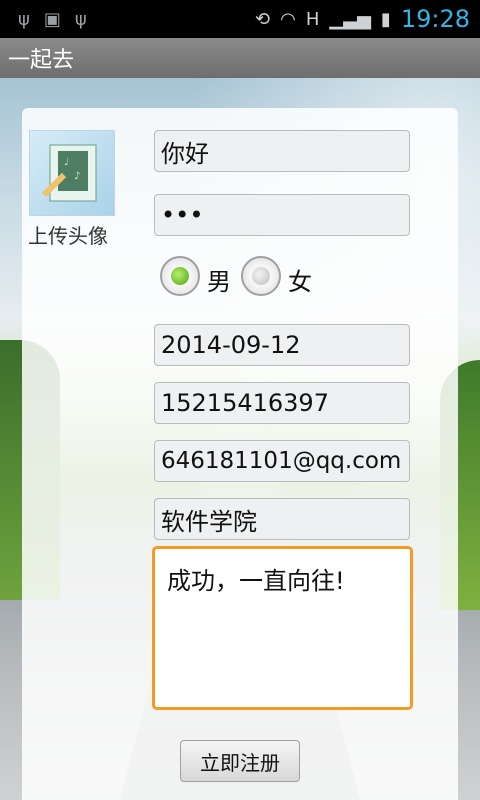  I want to click on app-title-bar: 一起去, so click(240, 58).